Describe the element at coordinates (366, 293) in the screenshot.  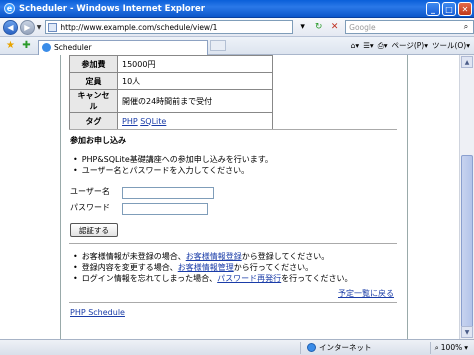
I see `back-to-list-link: 予定一覧に戻る` at that location.